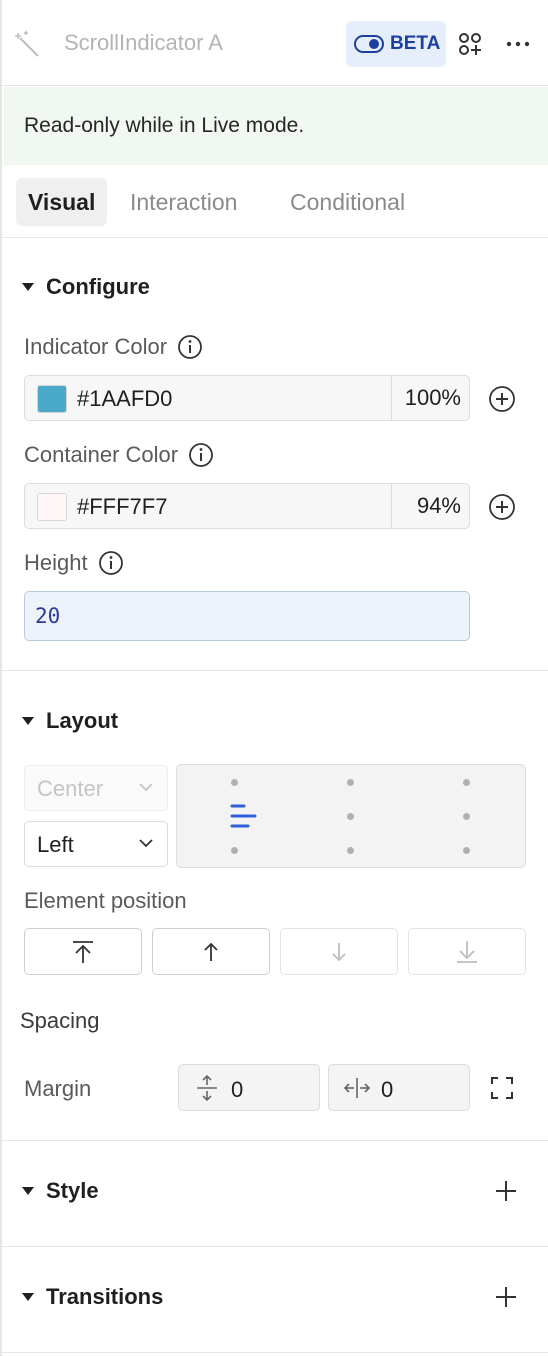  What do you see at coordinates (247, 398) in the screenshot?
I see `indicator-color-field: #1AAFD0 100%` at bounding box center [247, 398].